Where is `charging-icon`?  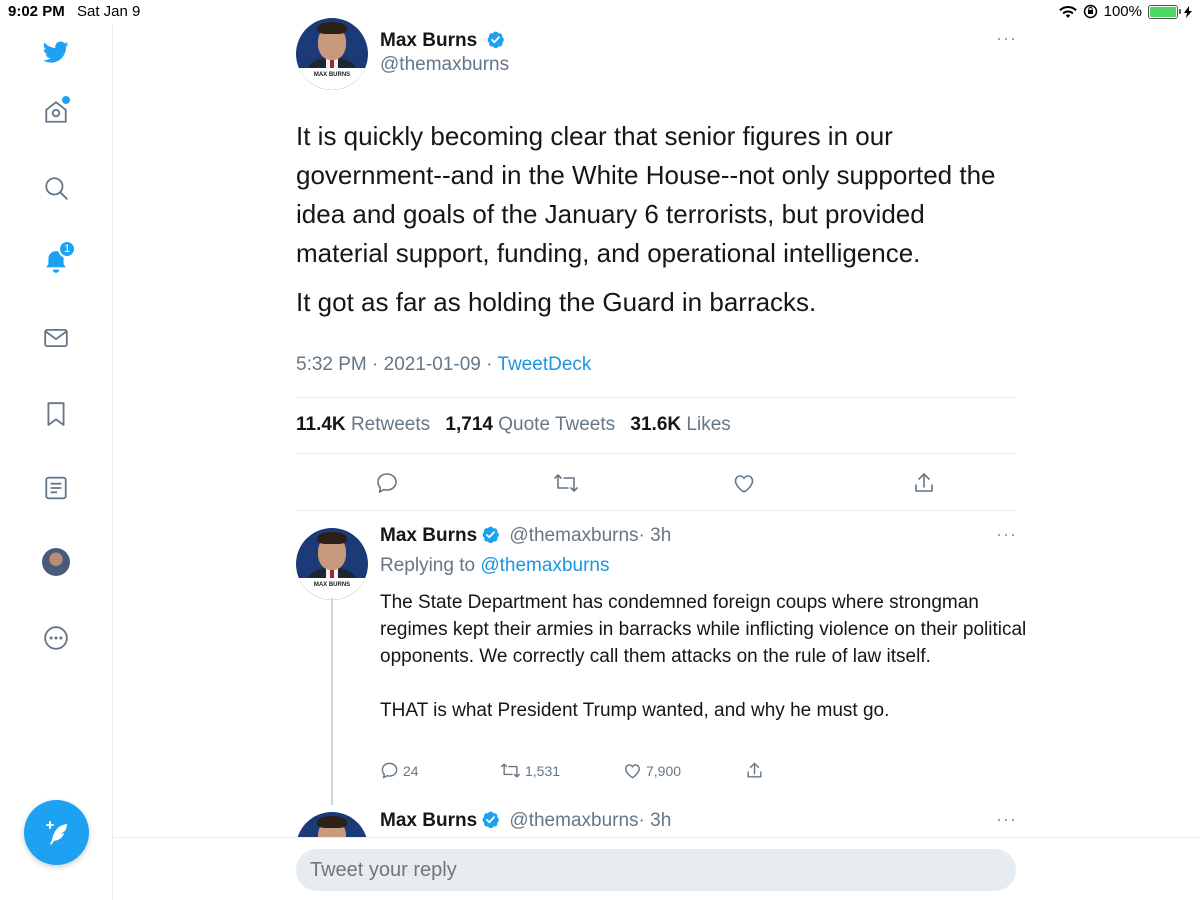 charging-icon is located at coordinates (1188, 11).